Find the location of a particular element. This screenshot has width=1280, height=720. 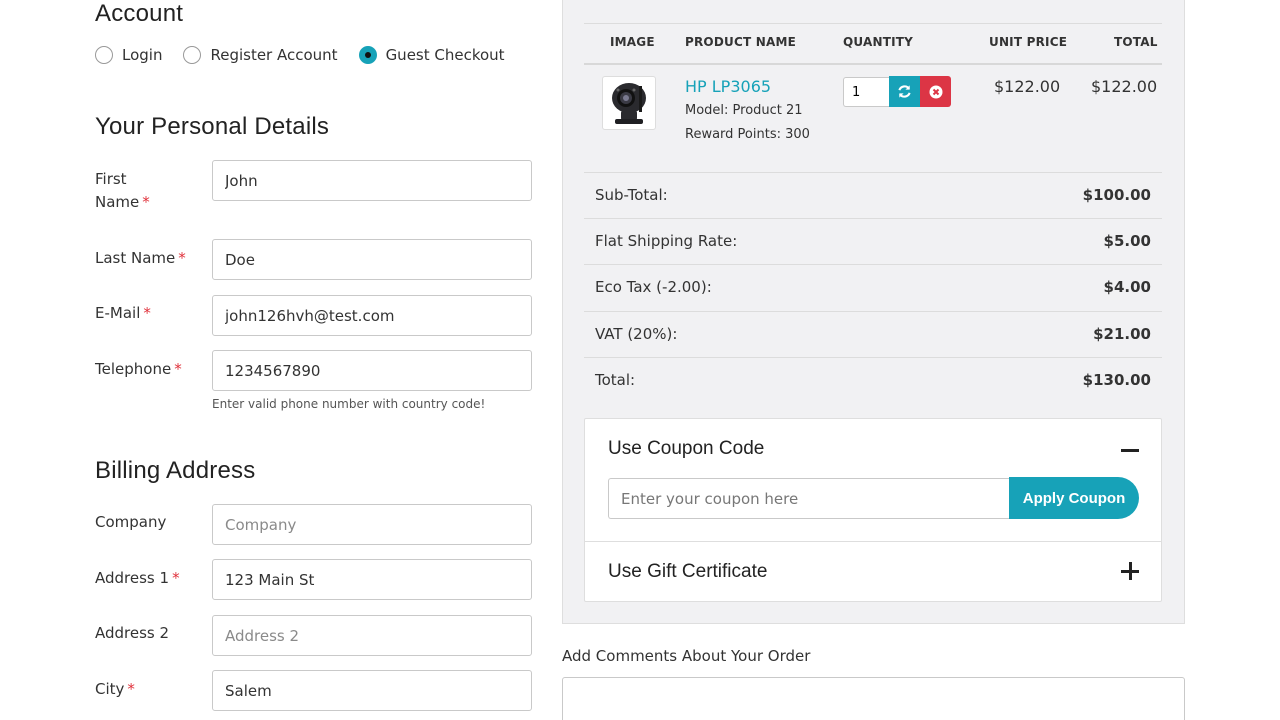

login-radio: Login is located at coordinates (128, 55).